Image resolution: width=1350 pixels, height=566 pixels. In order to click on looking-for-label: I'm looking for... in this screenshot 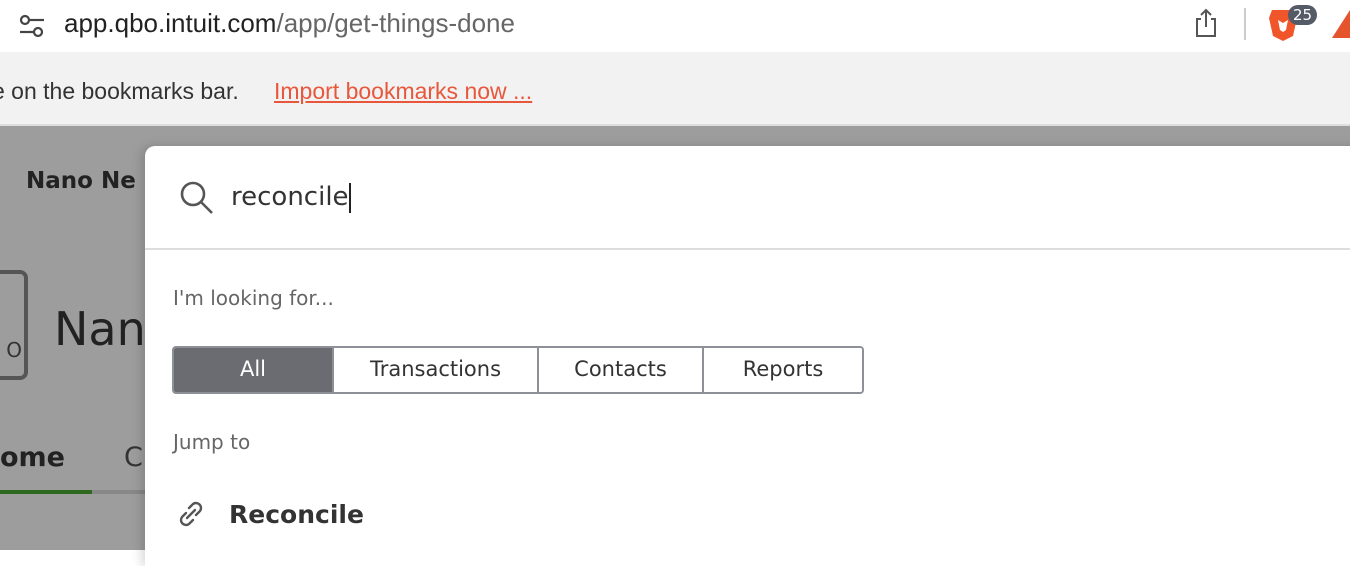, I will do `click(253, 298)`.